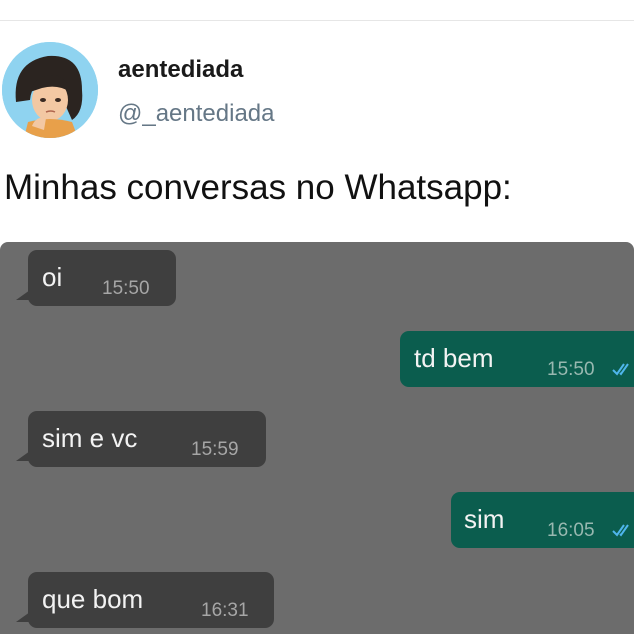 This screenshot has width=634, height=634. Describe the element at coordinates (542, 520) in the screenshot. I see `message-bubble-outgoing: sim 16:05` at that location.